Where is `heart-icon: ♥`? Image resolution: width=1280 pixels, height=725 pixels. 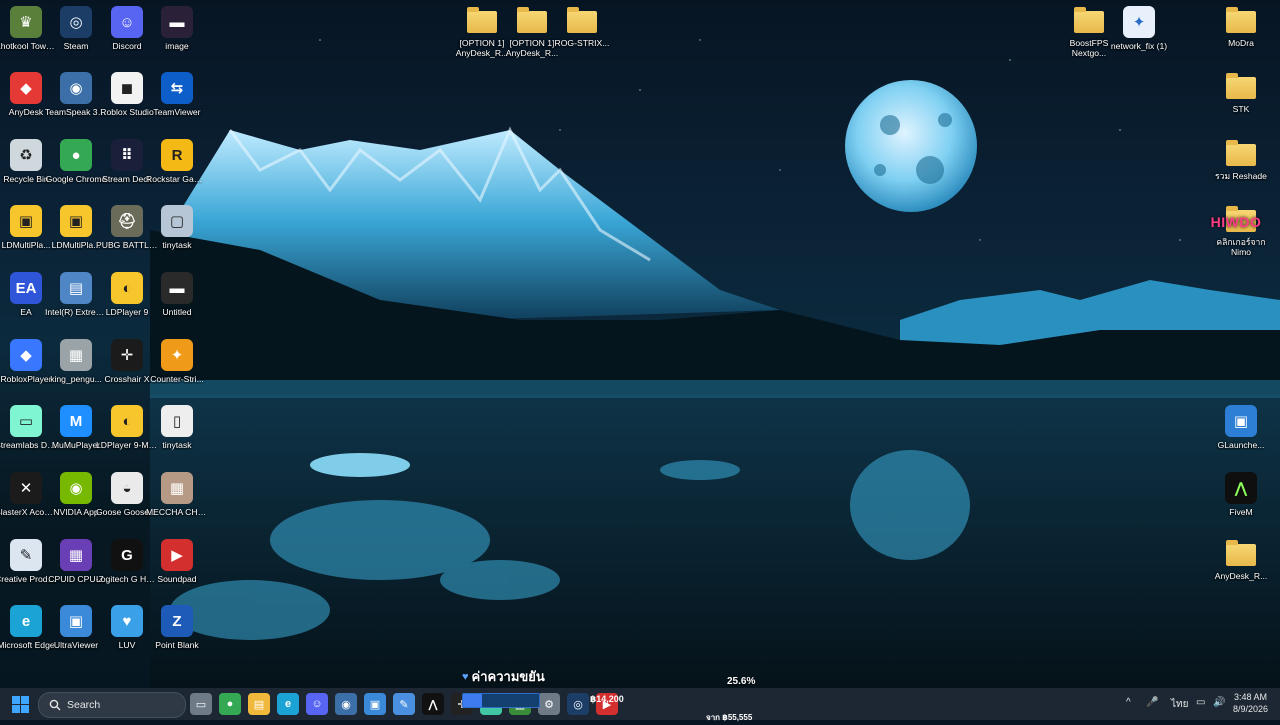
heart-icon: ♥ is located at coordinates (465, 676).